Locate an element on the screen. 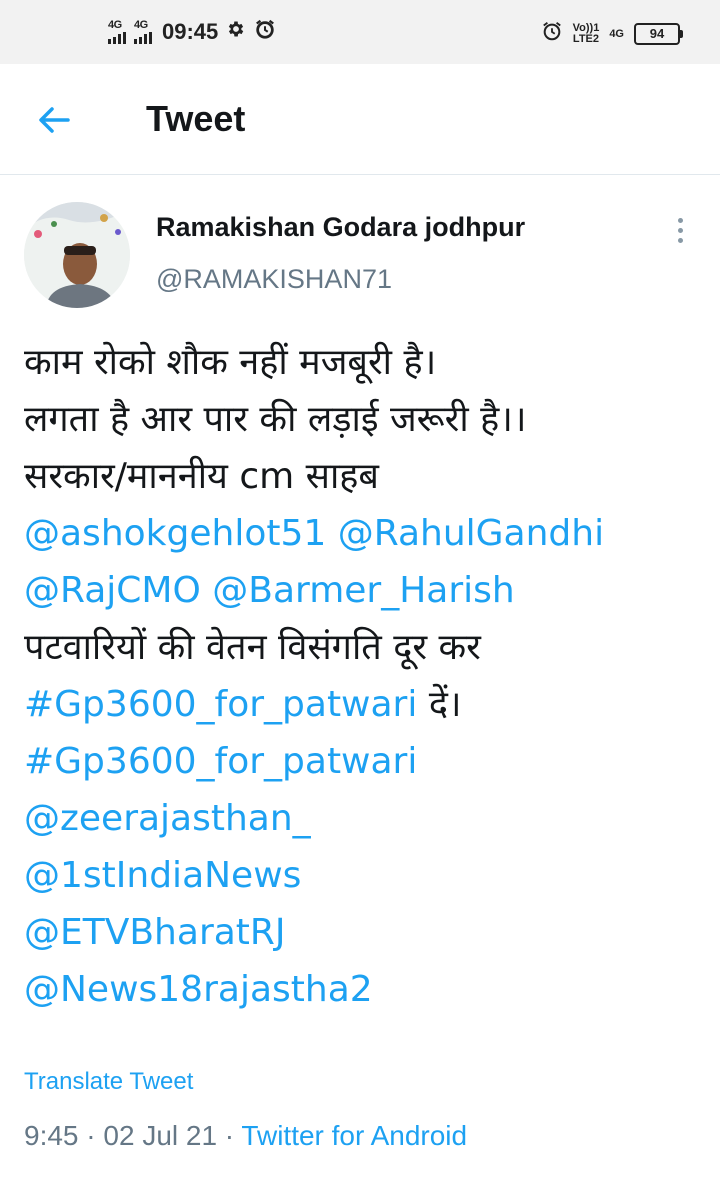  tweet-line: @zeerajasthan_ is located at coordinates (364, 818).